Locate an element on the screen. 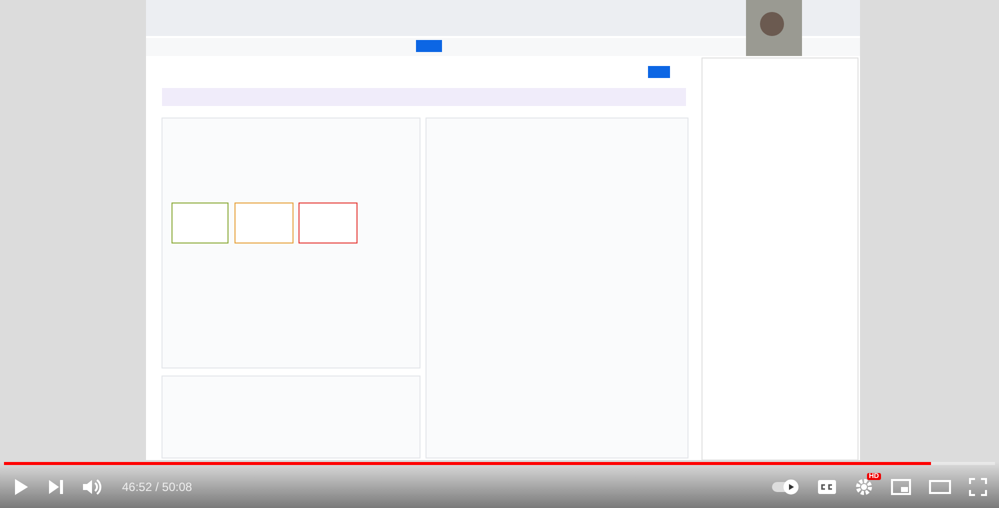  time-display: 46:52 / 50:08 is located at coordinates (157, 487).